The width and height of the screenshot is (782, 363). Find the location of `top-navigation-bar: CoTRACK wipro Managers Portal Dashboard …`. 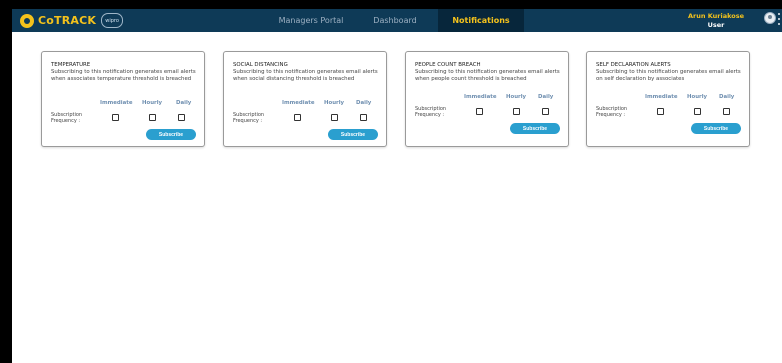

top-navigation-bar: CoTRACK wipro Managers Portal Dashboard … is located at coordinates (397, 20).